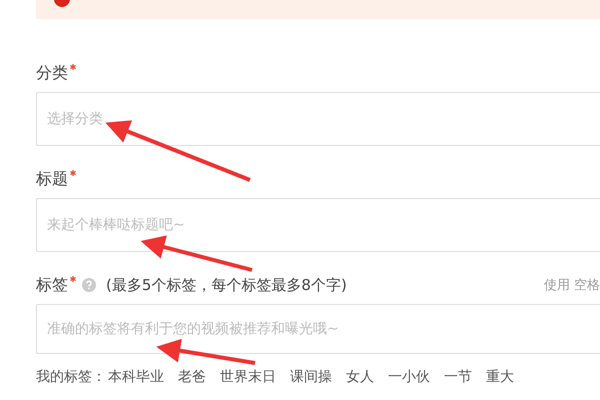  What do you see at coordinates (318, 119) in the screenshot?
I see `input-field: 选择分类` at bounding box center [318, 119].